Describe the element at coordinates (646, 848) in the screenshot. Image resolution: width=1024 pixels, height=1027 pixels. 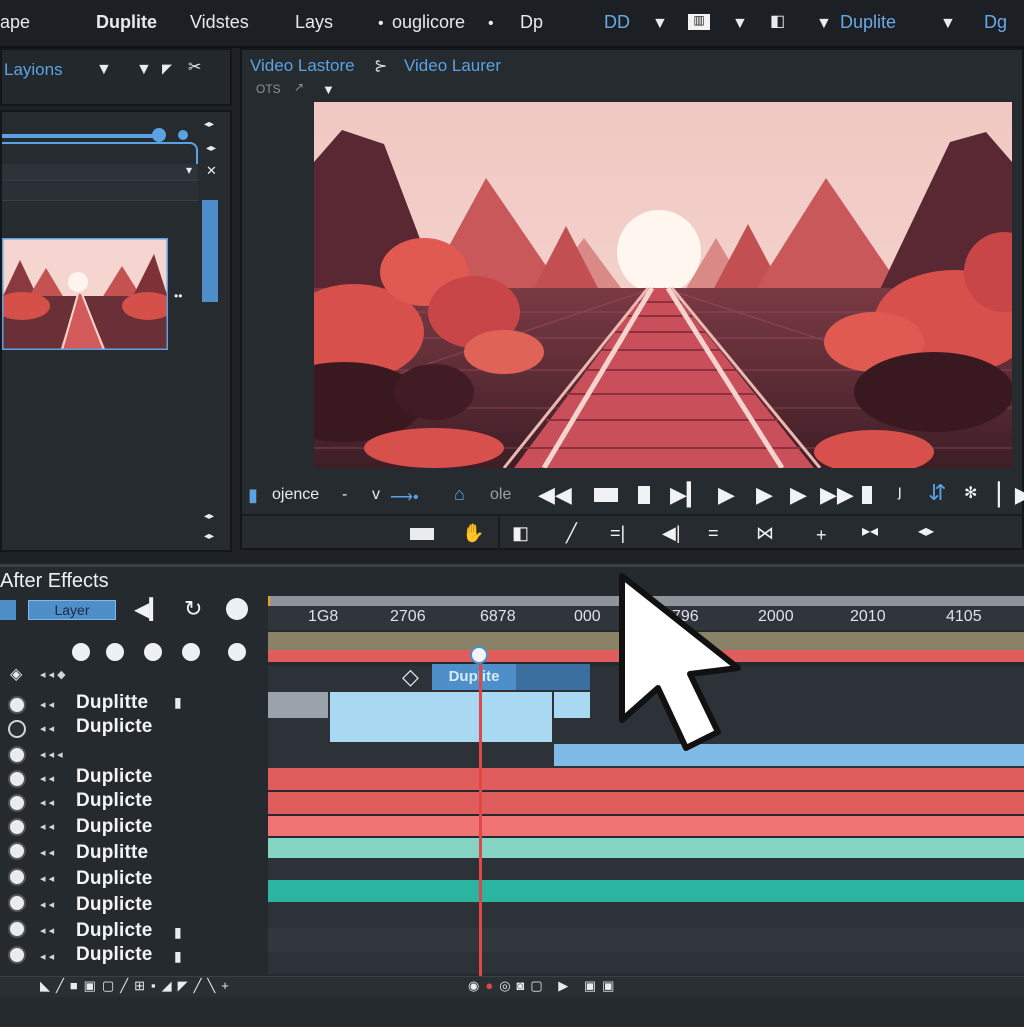
I see `clip-teal-light` at that location.